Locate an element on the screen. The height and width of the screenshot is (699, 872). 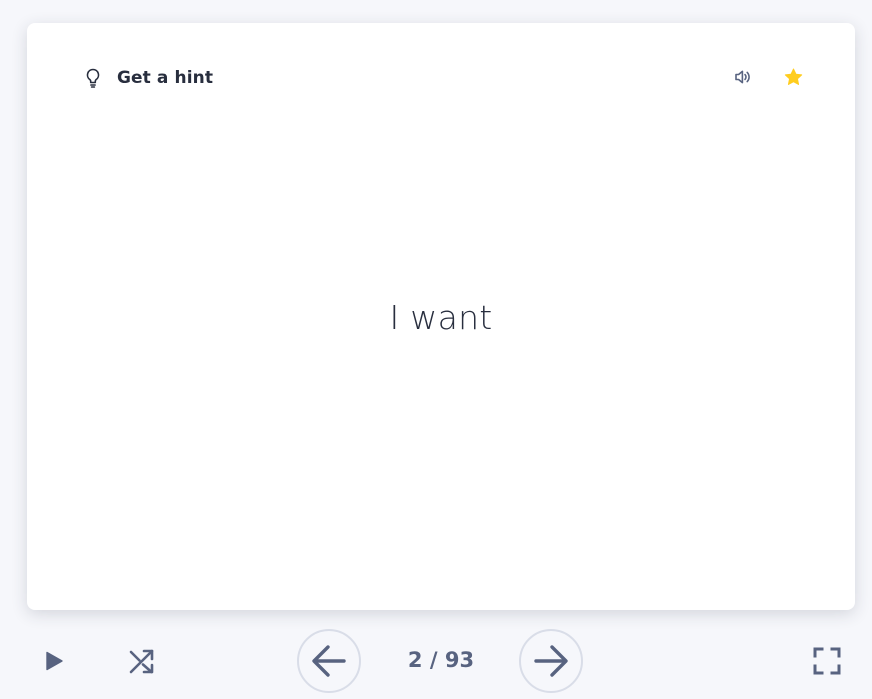
speaker-icon is located at coordinates (743, 77).